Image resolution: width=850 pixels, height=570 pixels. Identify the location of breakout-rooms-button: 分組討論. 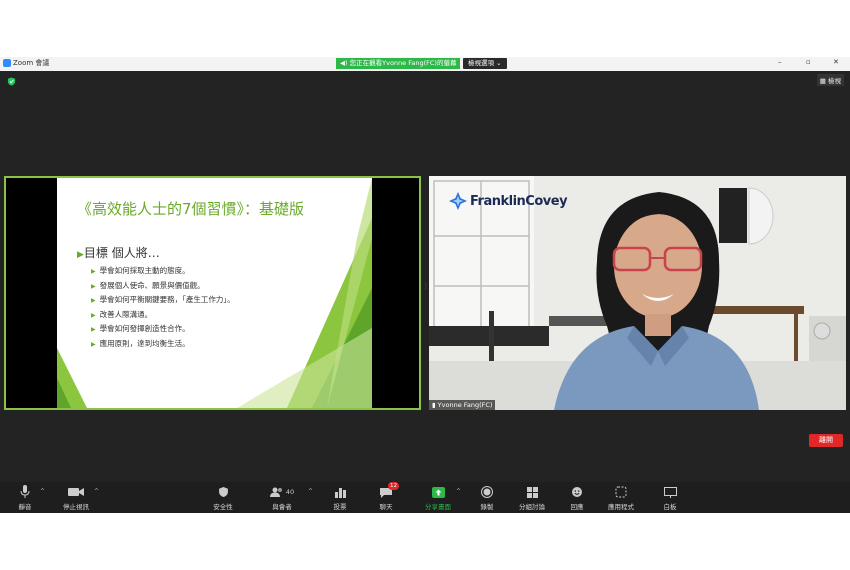
(532, 497).